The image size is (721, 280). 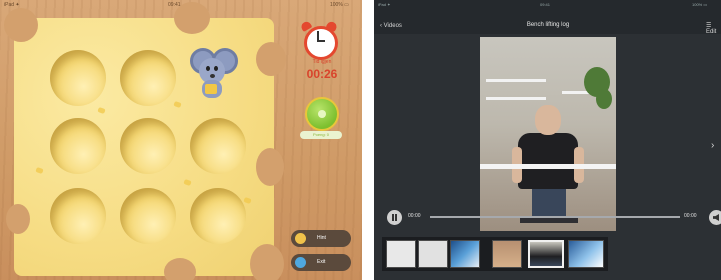 What do you see at coordinates (555, 217) in the screenshot?
I see `scrubber-track` at bounding box center [555, 217].